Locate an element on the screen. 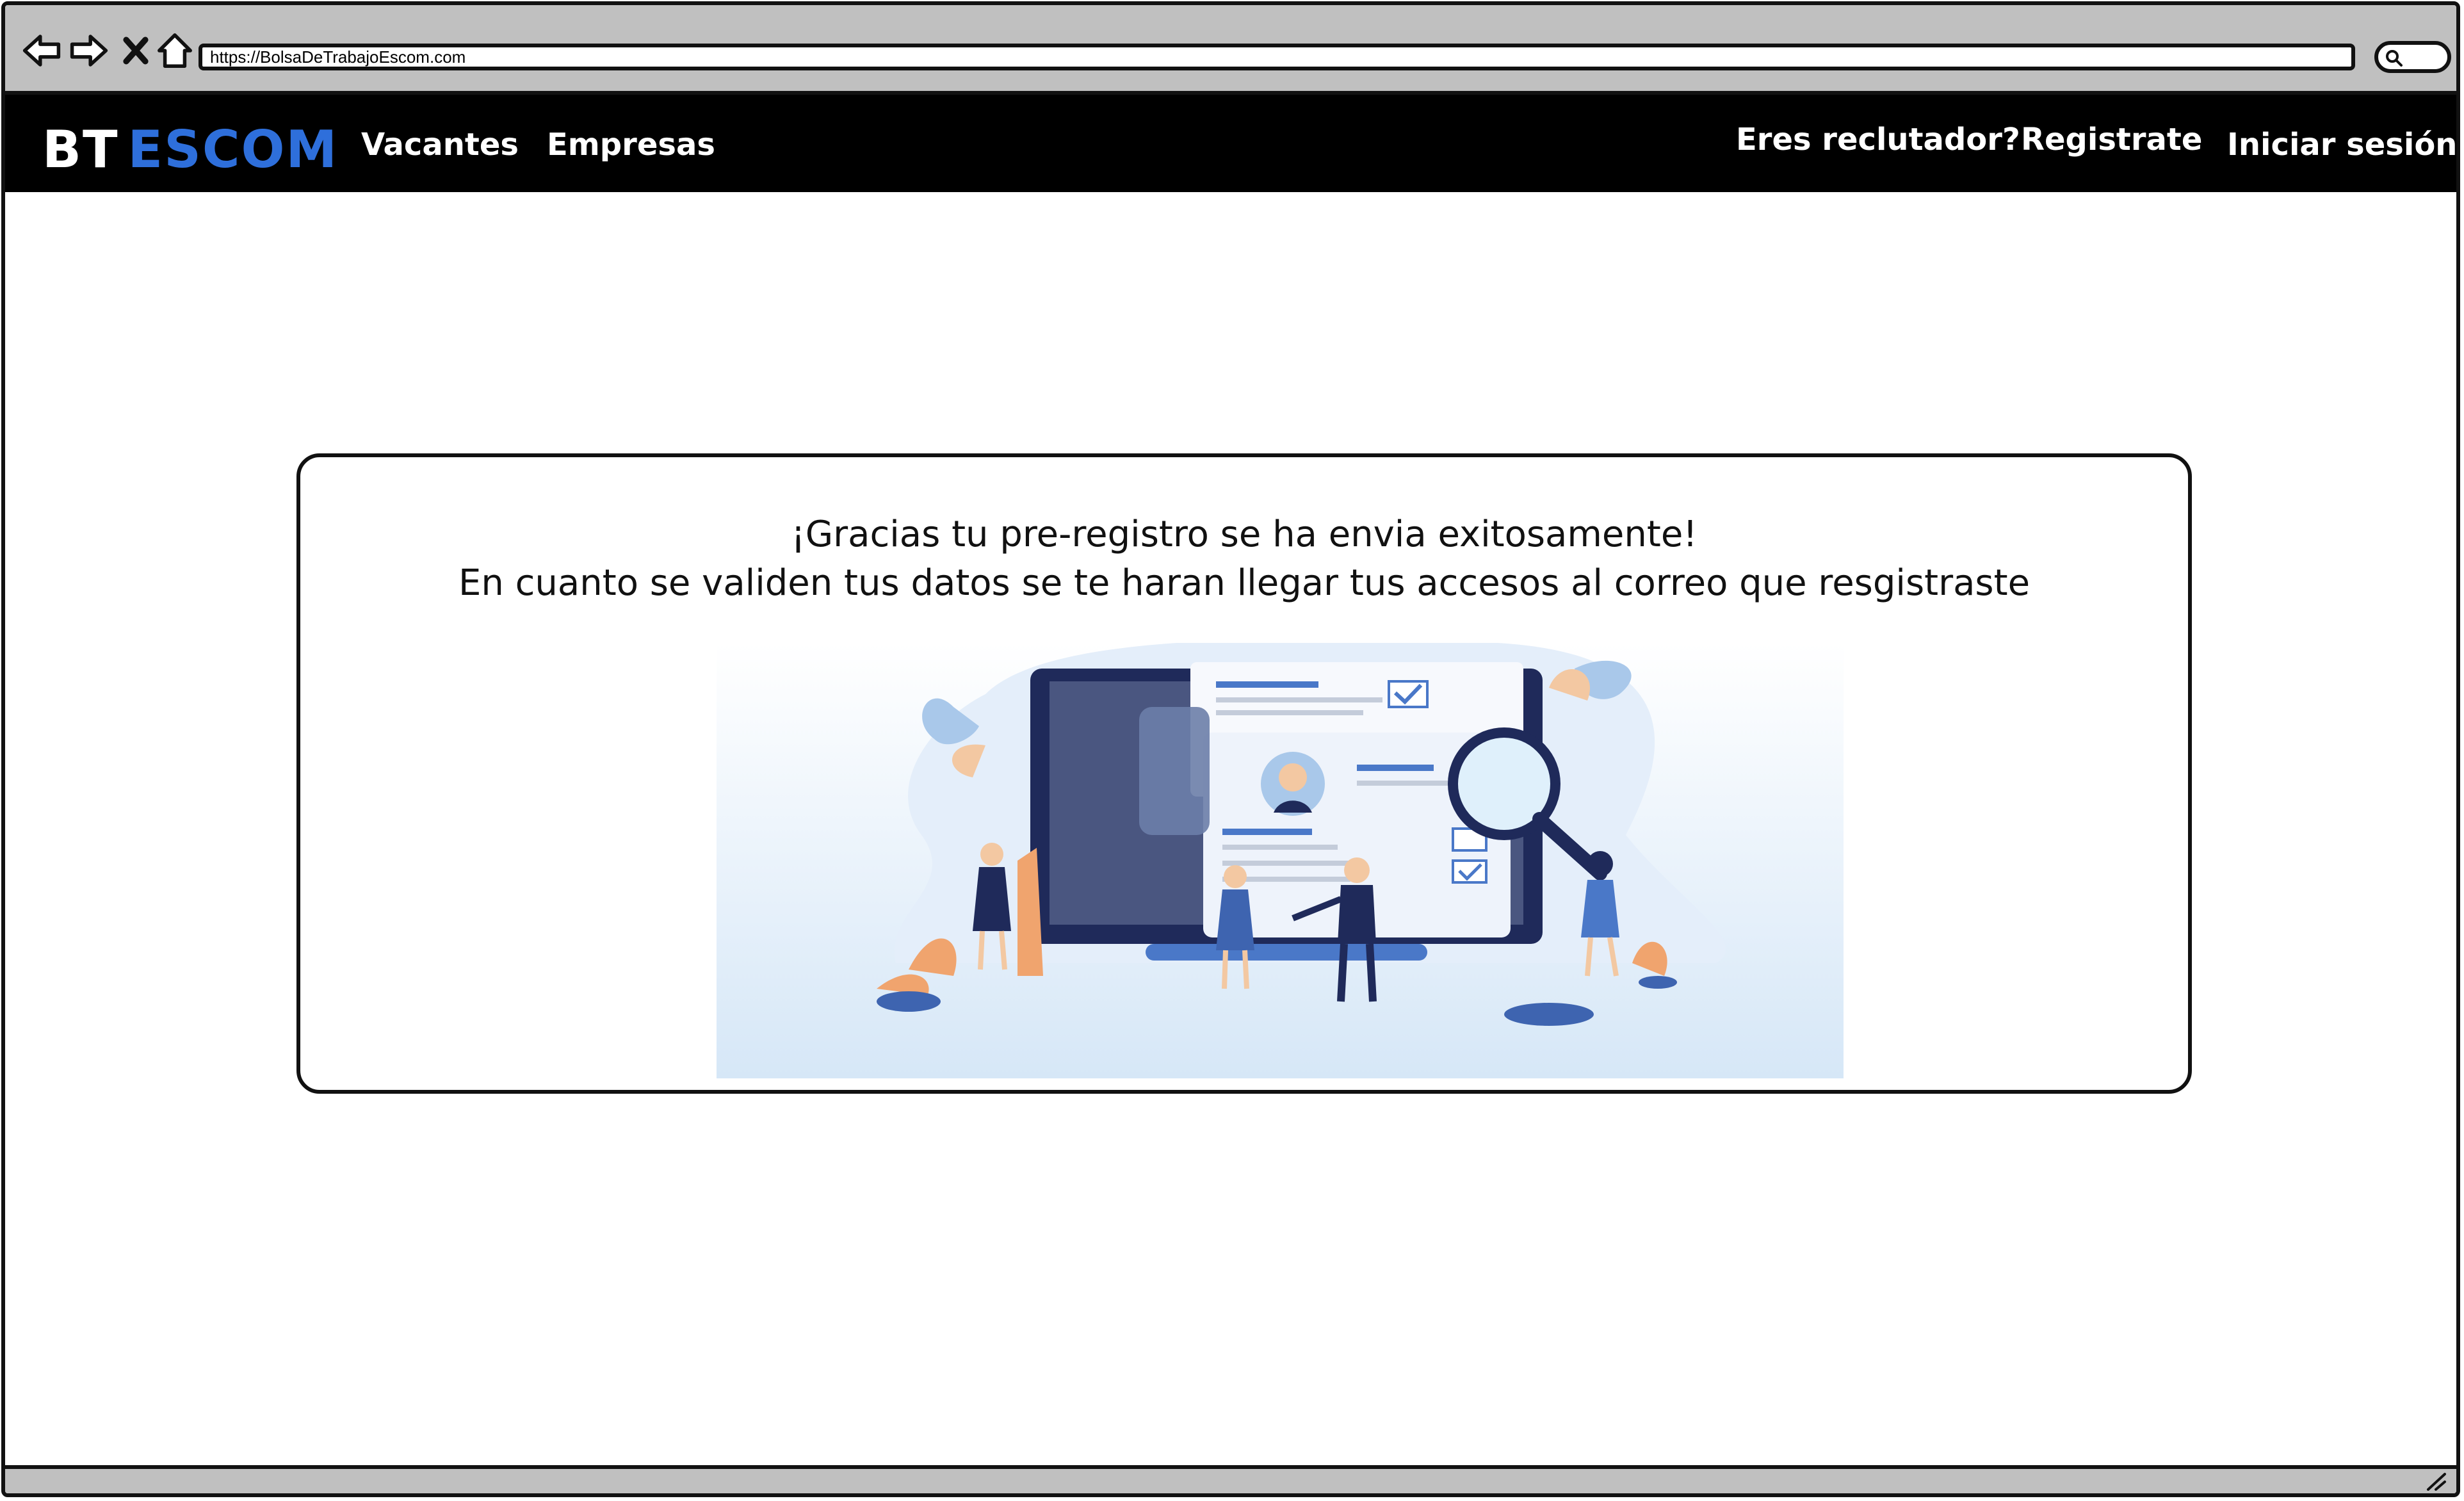 Image resolution: width=2464 pixels, height=1501 pixels. nav-registrate: Registrate is located at coordinates (2111, 140).